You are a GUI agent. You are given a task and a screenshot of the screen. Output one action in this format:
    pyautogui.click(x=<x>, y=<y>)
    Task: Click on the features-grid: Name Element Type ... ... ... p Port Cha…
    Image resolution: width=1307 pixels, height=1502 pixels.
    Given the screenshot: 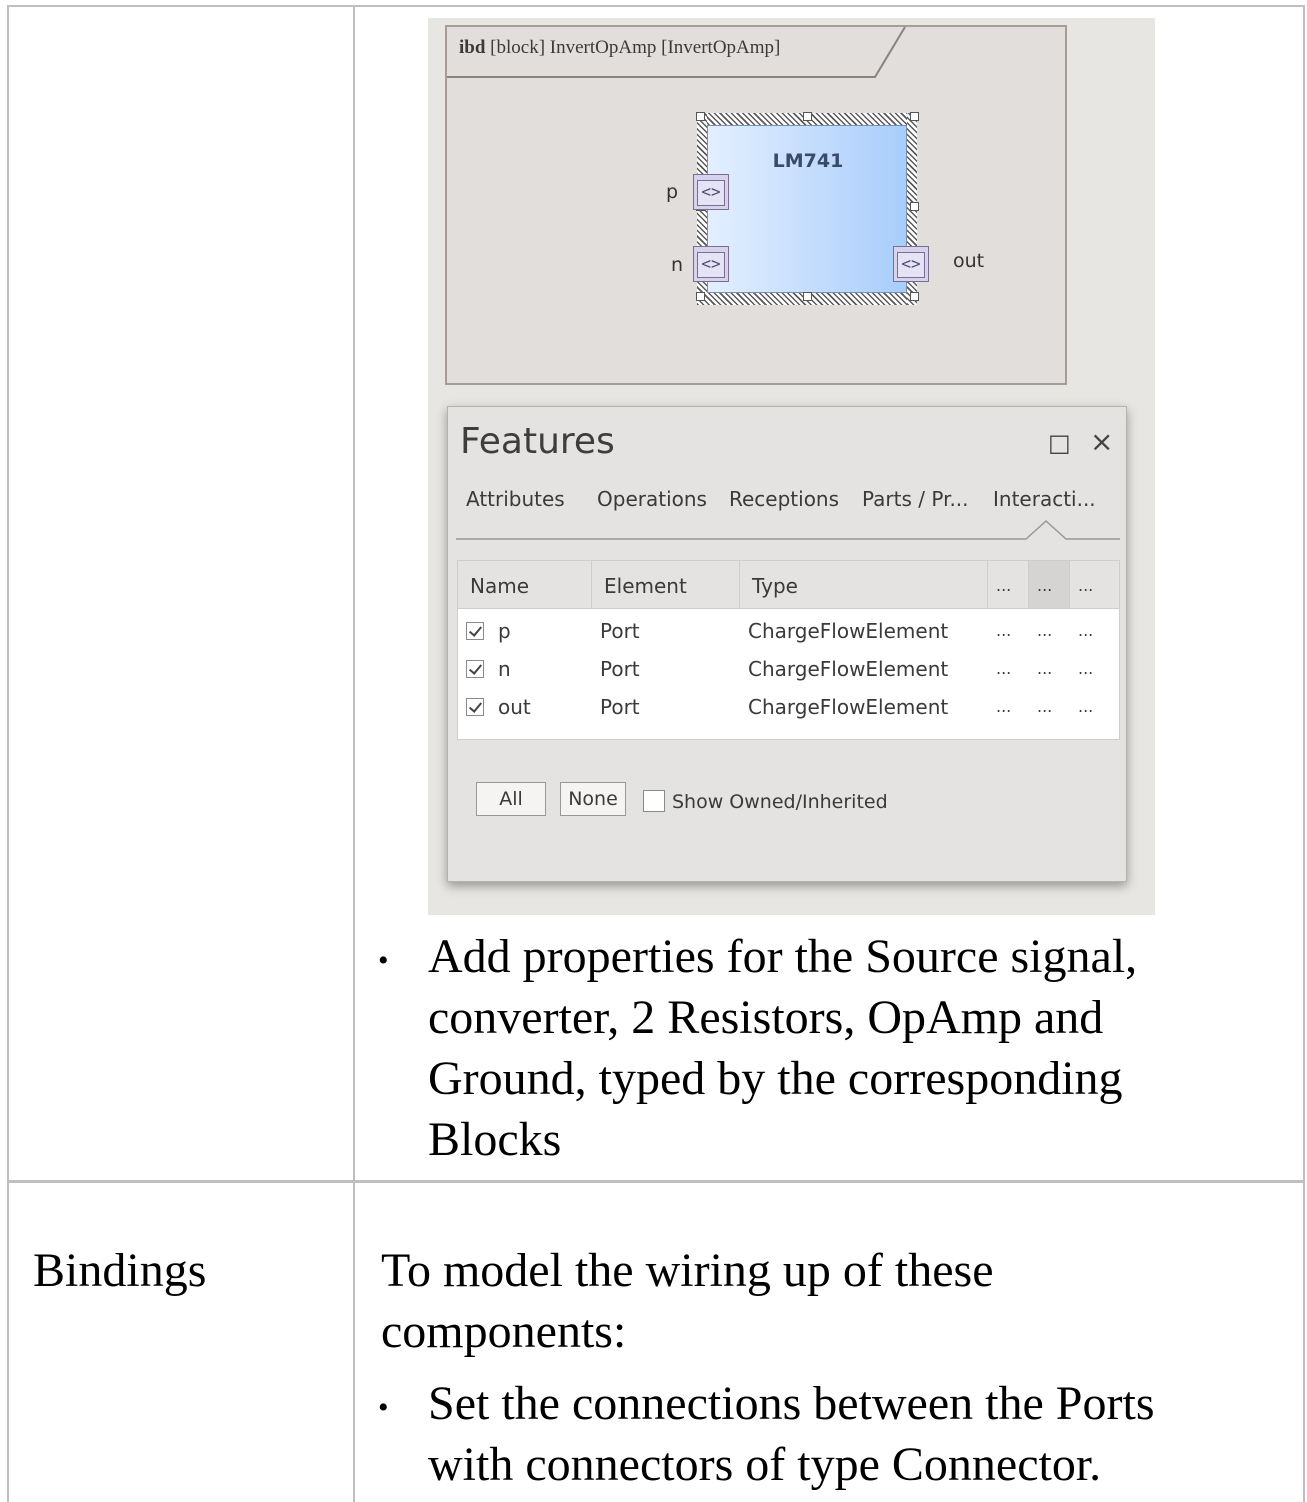 What is the action you would take?
    pyautogui.click(x=788, y=650)
    